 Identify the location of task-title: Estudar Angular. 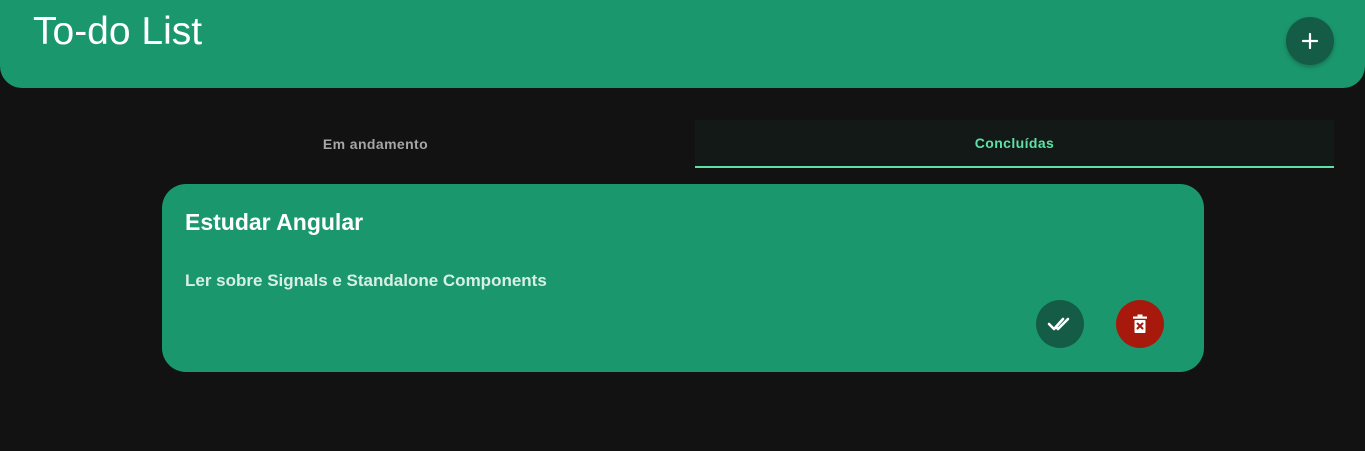
(274, 222).